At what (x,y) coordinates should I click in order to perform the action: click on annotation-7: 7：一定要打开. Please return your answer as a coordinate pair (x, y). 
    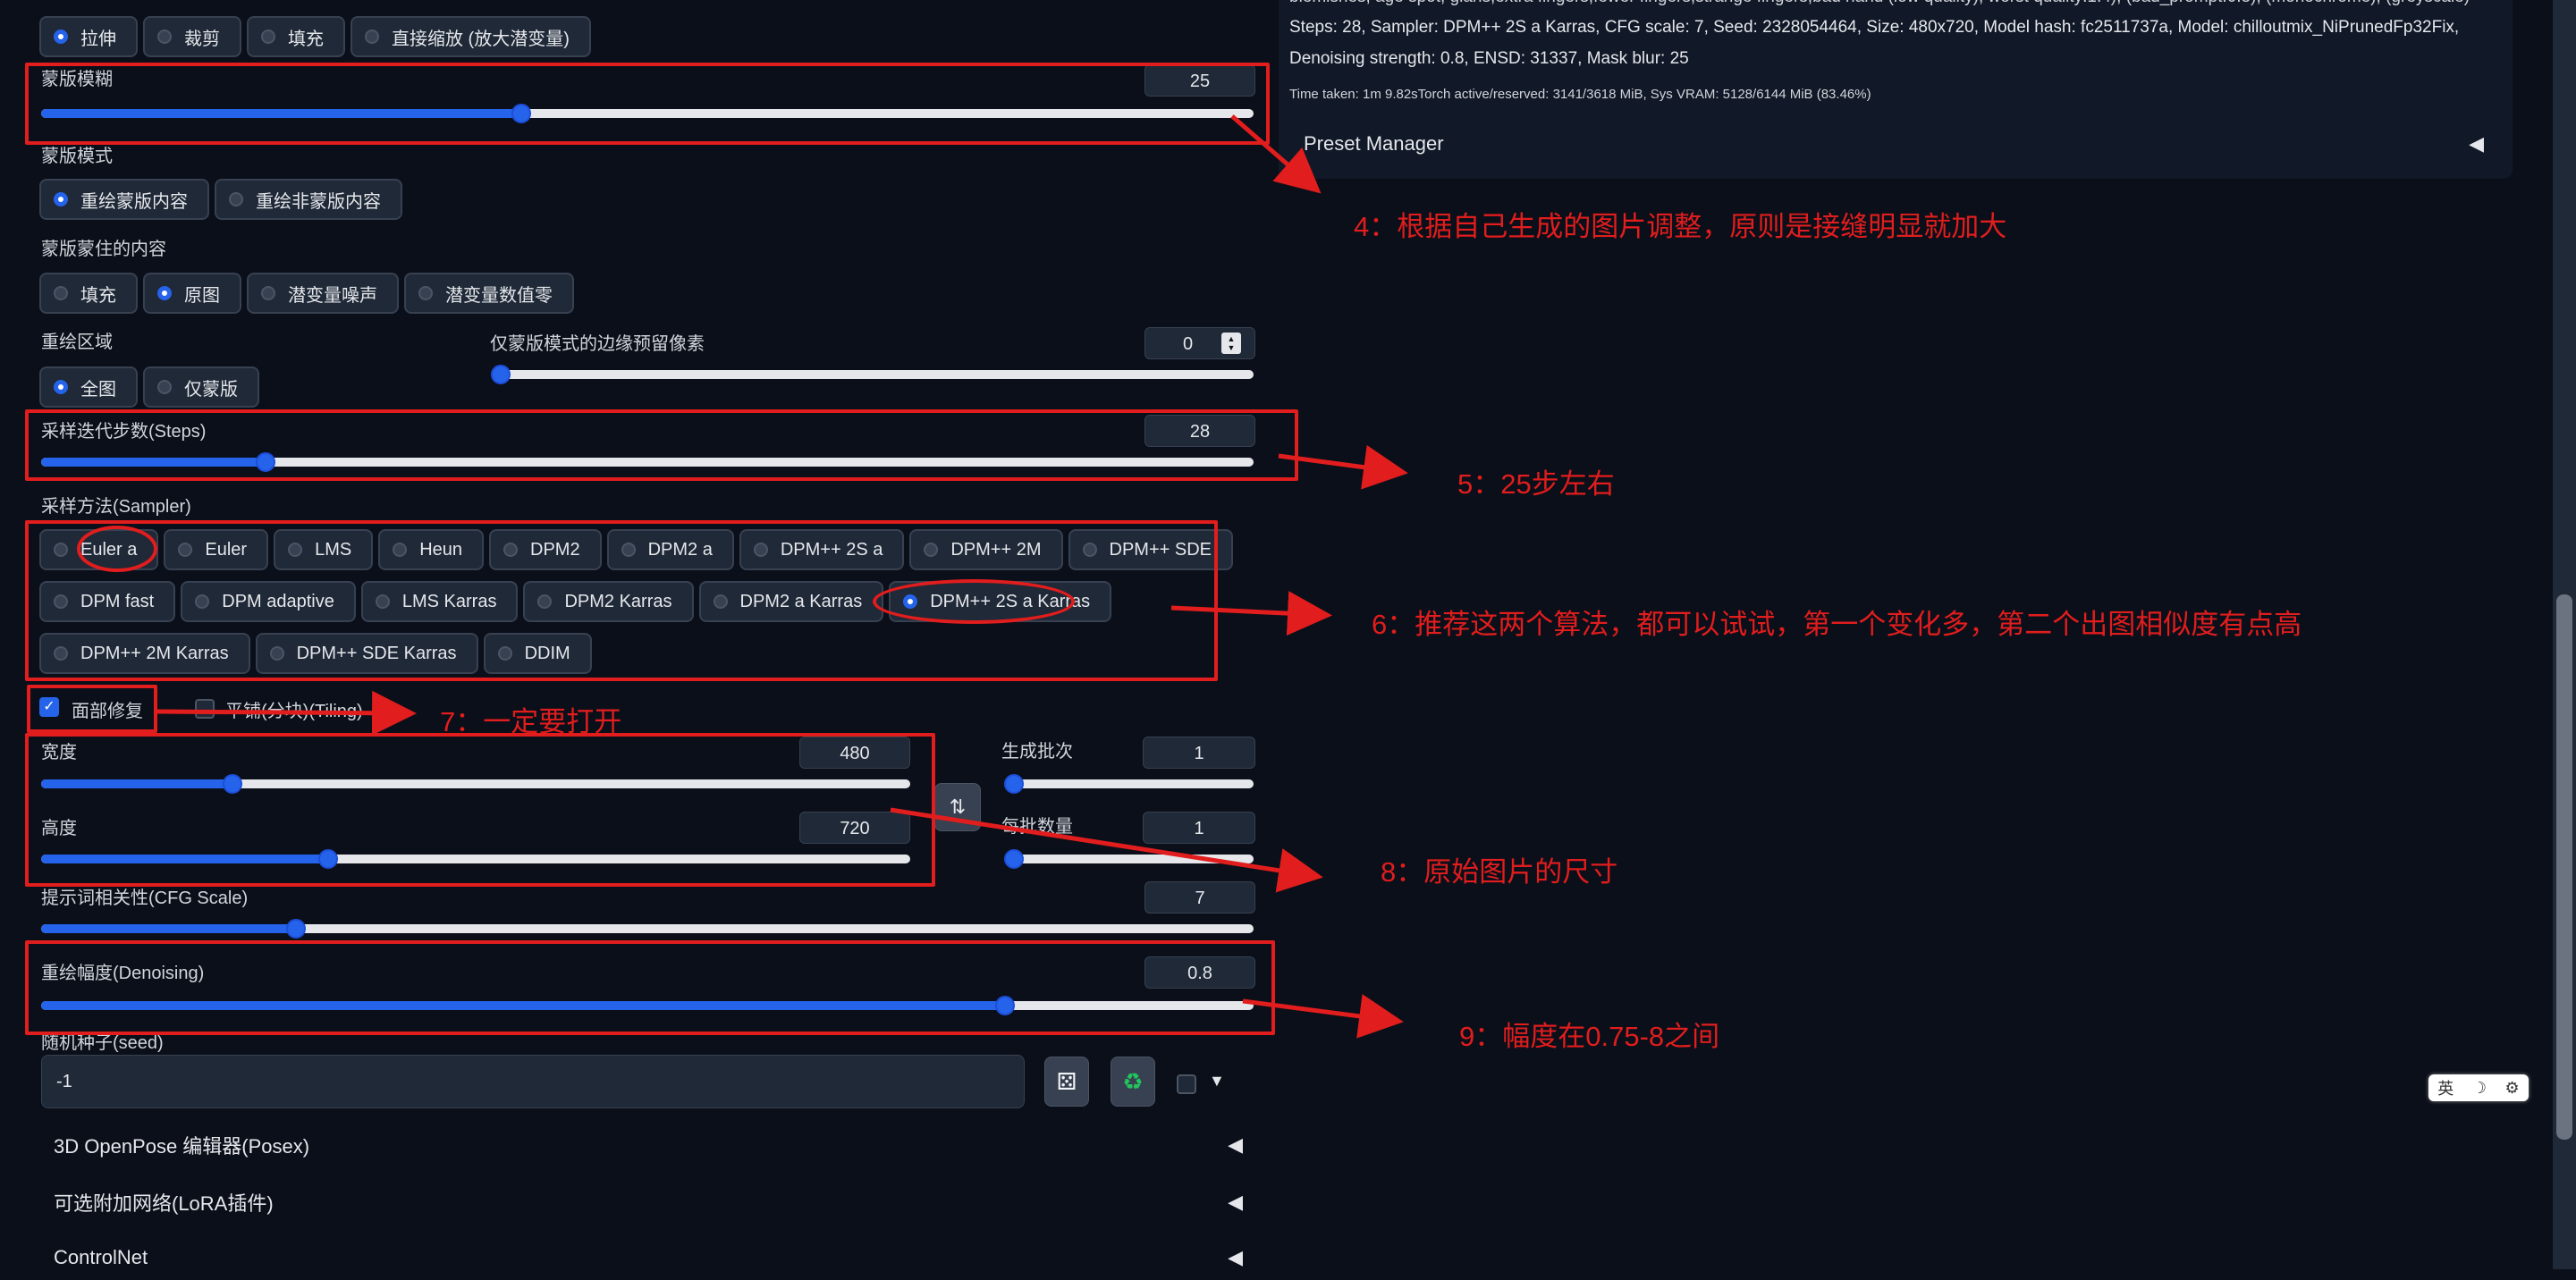
    Looking at the image, I should click on (531, 721).